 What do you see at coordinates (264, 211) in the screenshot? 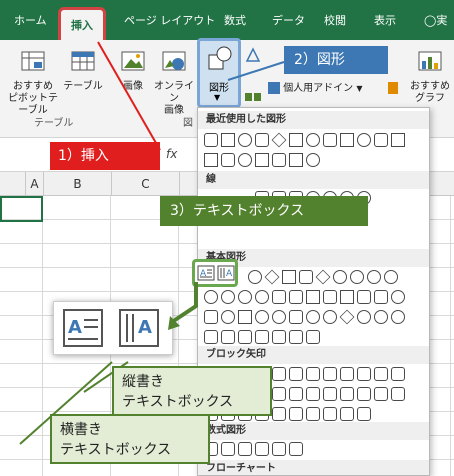
I see `callout-textbox: 3）テキストボックス` at bounding box center [264, 211].